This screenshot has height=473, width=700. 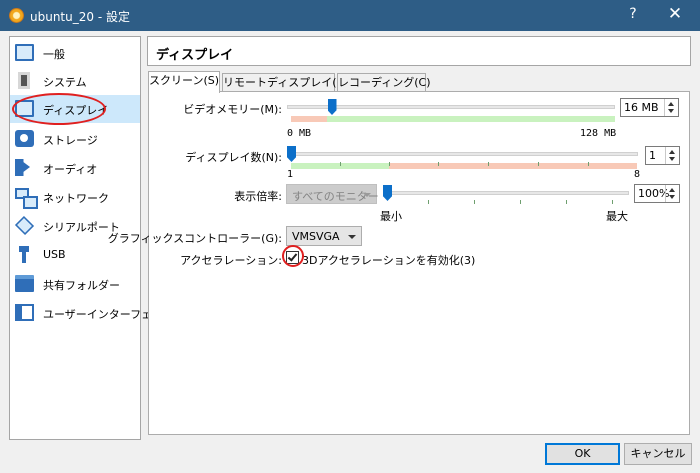 I want to click on chip-icon, so click(x=24, y=80).